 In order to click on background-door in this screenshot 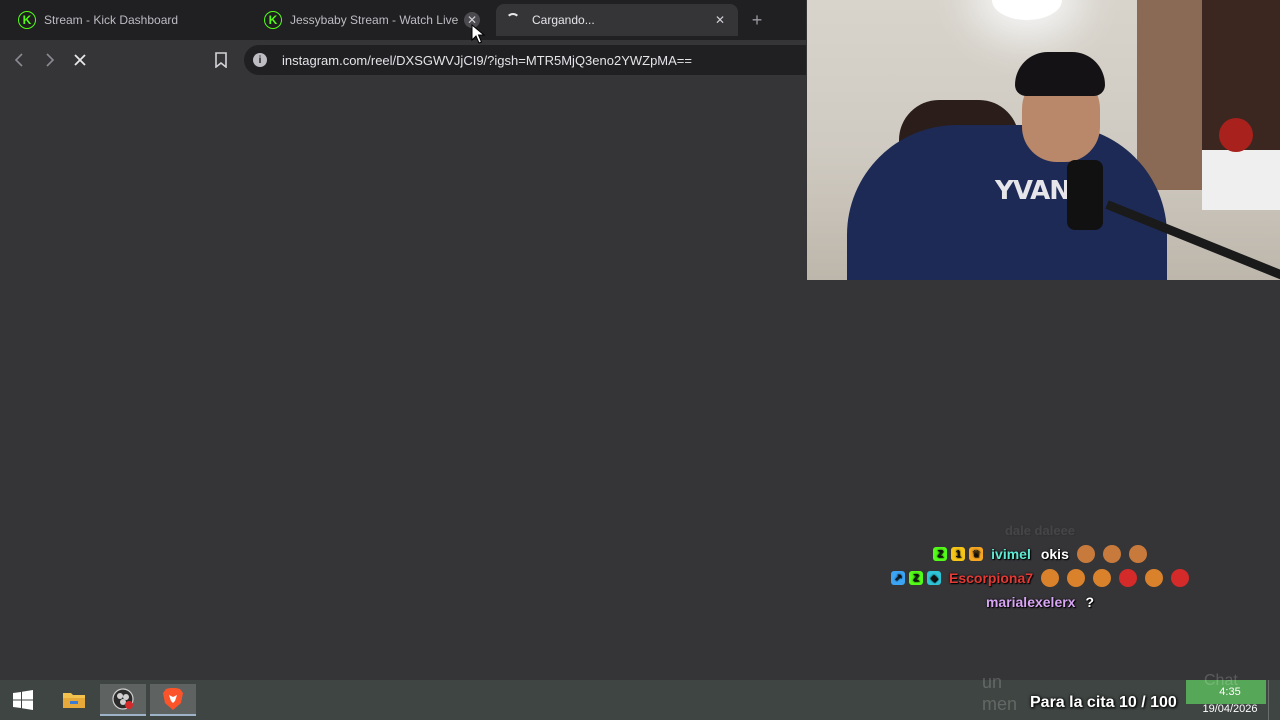, I will do `click(1172, 95)`.